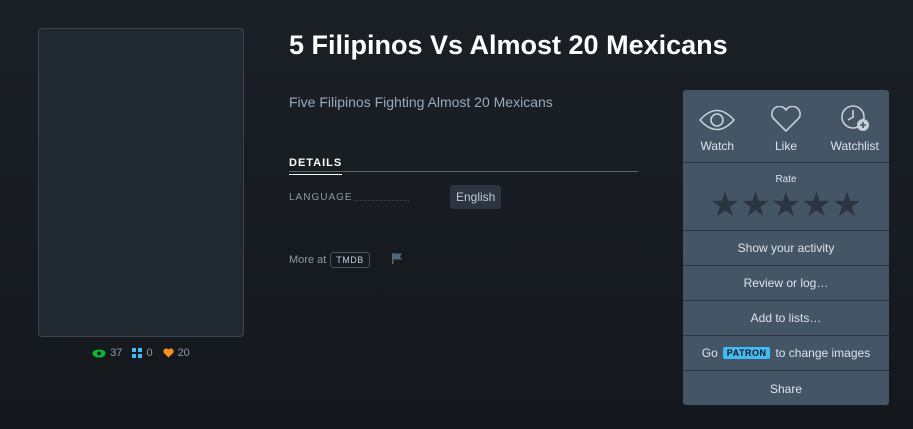 This screenshot has height=429, width=913. What do you see at coordinates (709, 353) in the screenshot?
I see `go-text: Go` at bounding box center [709, 353].